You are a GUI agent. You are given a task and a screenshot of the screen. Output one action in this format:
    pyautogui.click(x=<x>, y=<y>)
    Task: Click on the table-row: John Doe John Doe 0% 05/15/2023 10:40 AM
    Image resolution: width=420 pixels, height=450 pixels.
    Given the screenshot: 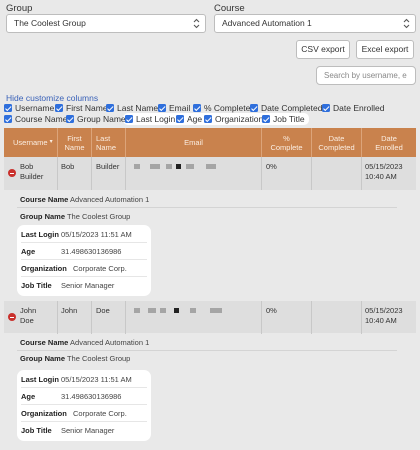 What is the action you would take?
    pyautogui.click(x=210, y=317)
    